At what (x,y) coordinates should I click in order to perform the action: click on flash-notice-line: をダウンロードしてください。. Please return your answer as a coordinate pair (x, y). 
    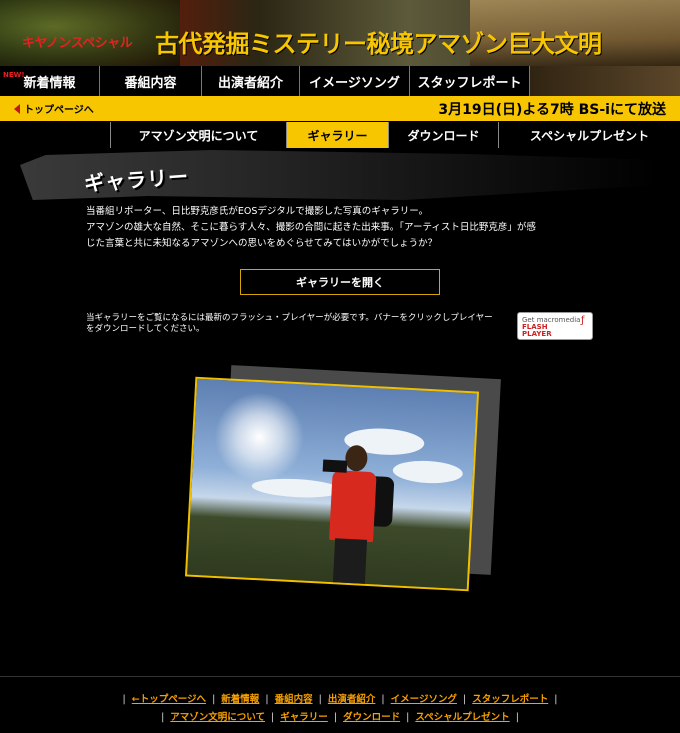
    Looking at the image, I should click on (145, 329).